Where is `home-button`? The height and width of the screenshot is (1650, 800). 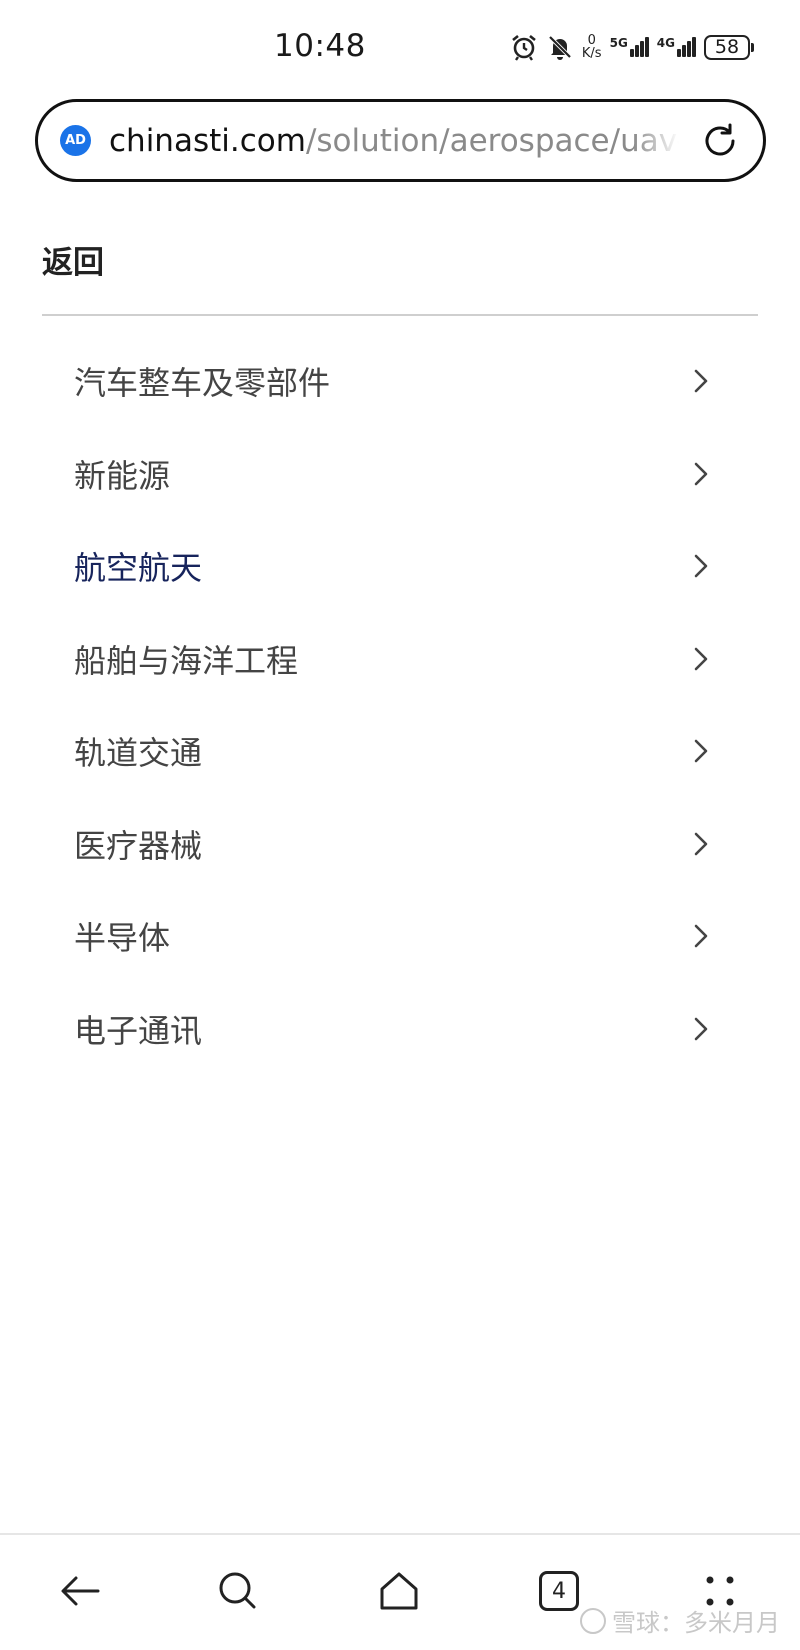
home-button is located at coordinates (399, 1591).